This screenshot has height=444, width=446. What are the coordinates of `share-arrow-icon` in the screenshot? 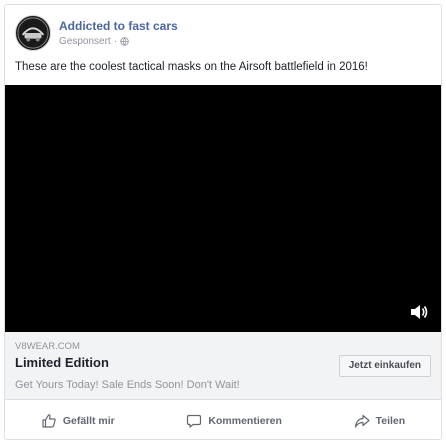 It's located at (362, 421).